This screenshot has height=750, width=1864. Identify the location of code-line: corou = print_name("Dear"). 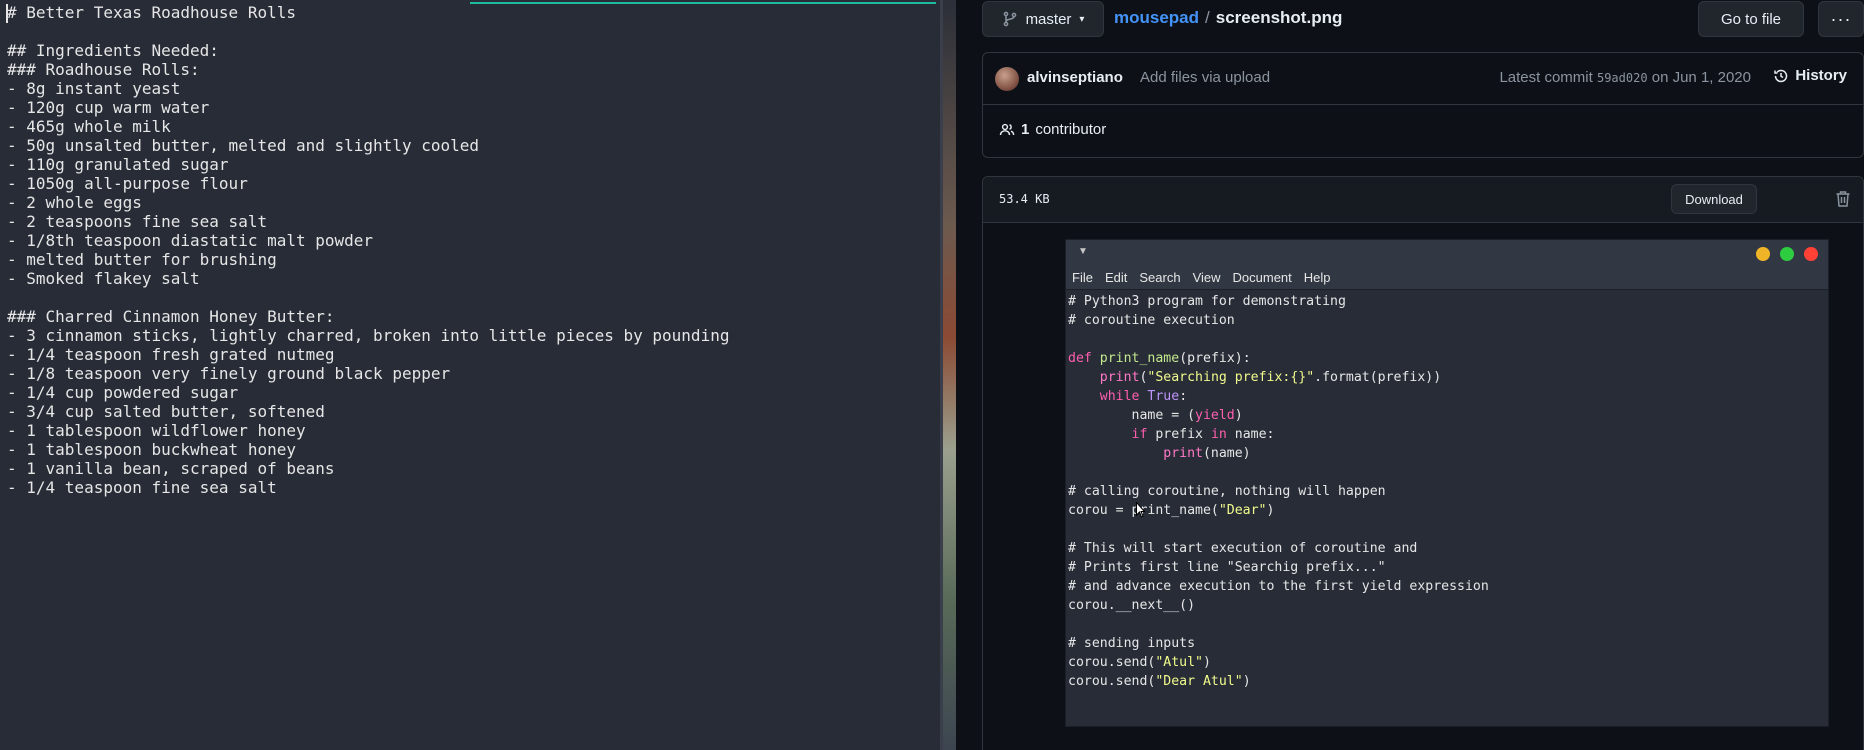
(1171, 510).